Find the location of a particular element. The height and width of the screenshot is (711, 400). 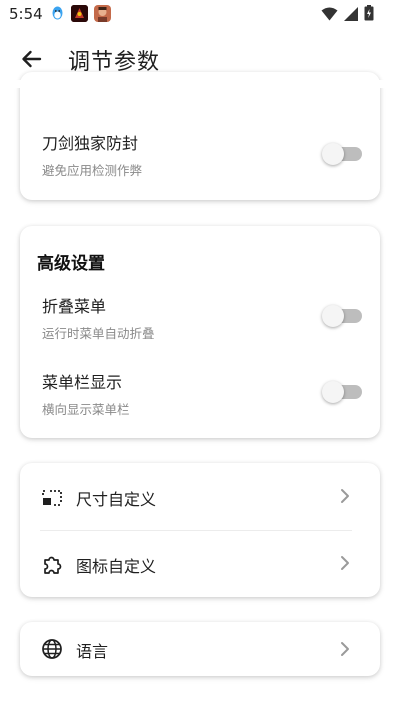

divider is located at coordinates (196, 530).